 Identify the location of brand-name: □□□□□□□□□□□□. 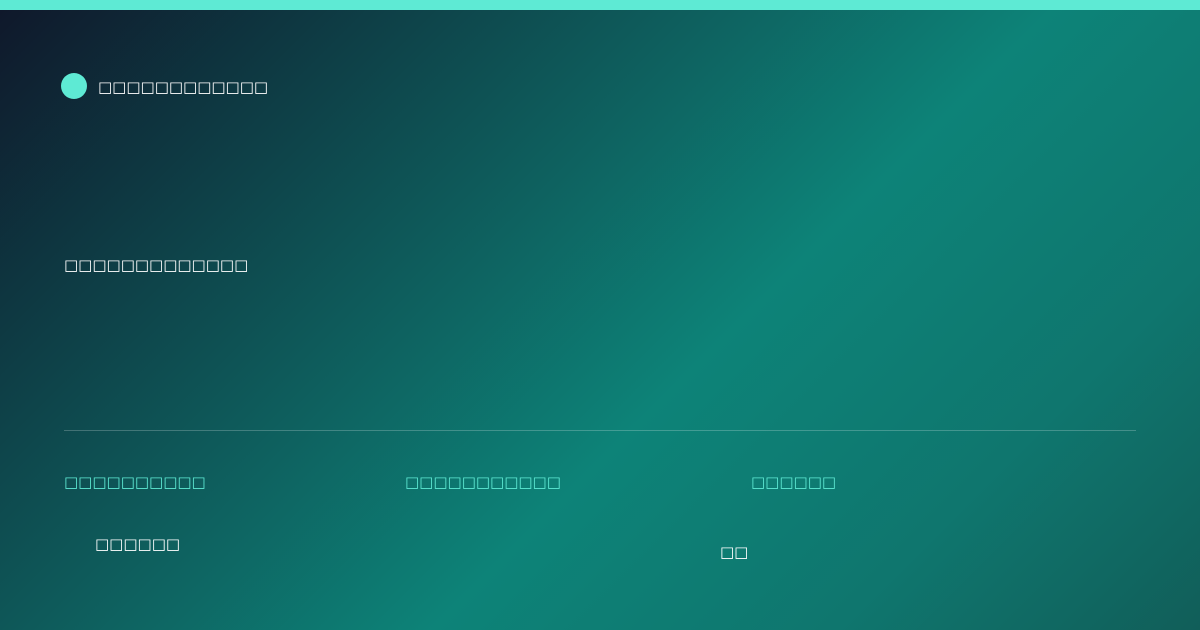
(183, 87).